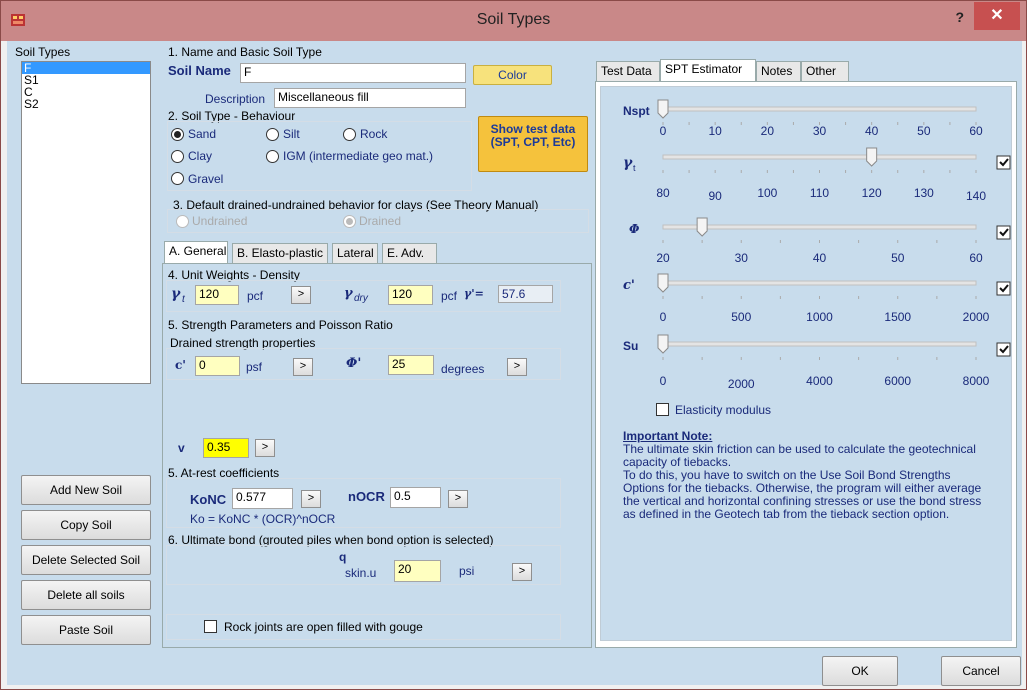  Describe the element at coordinates (819, 283) in the screenshot. I see `c-slider-track` at that location.